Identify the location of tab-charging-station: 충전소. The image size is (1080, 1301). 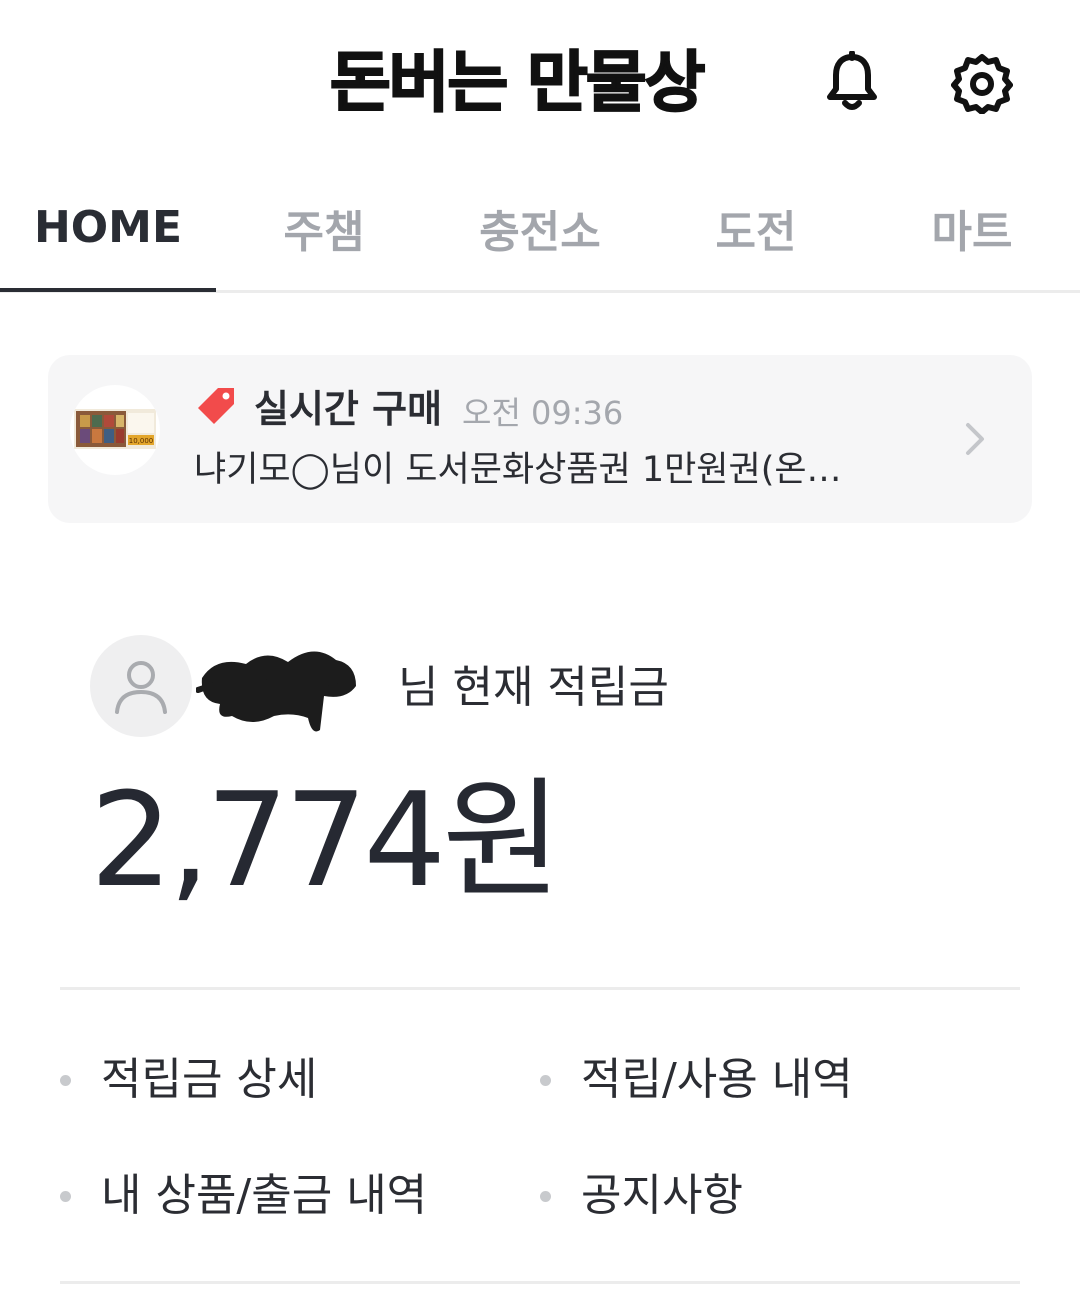
(540, 227).